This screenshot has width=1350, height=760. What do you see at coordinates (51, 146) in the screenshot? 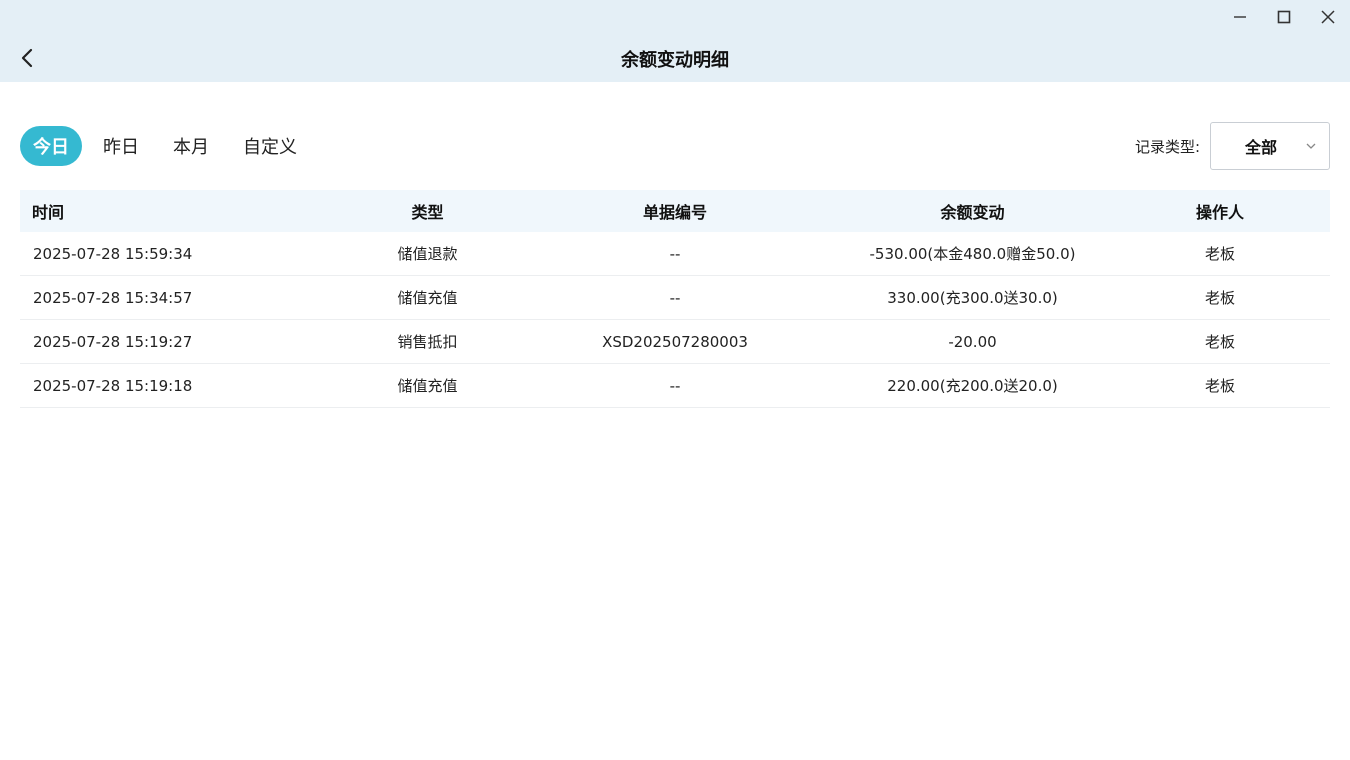
I see `tab-today: 今日` at bounding box center [51, 146].